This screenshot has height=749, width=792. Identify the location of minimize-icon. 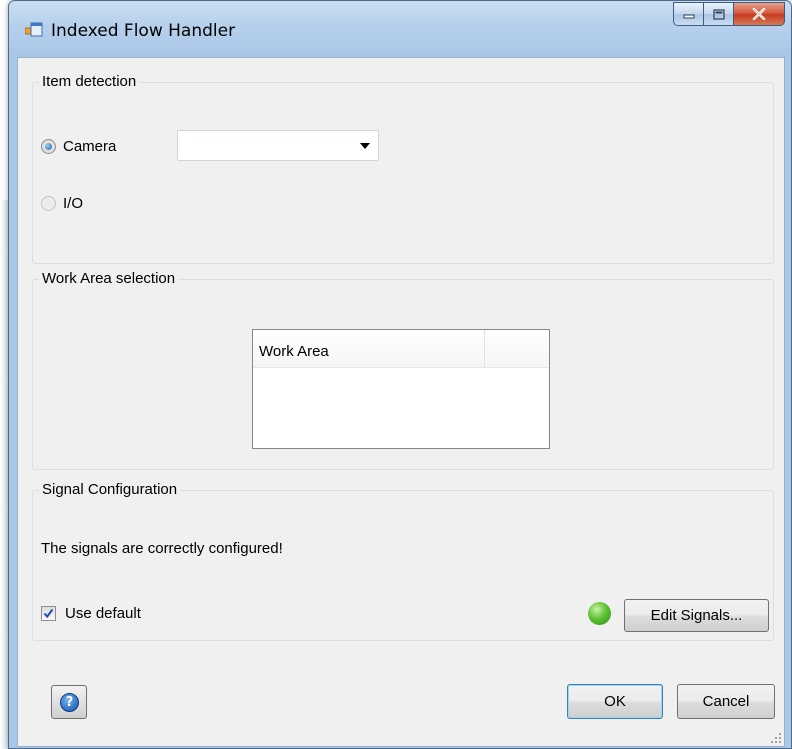
(688, 16).